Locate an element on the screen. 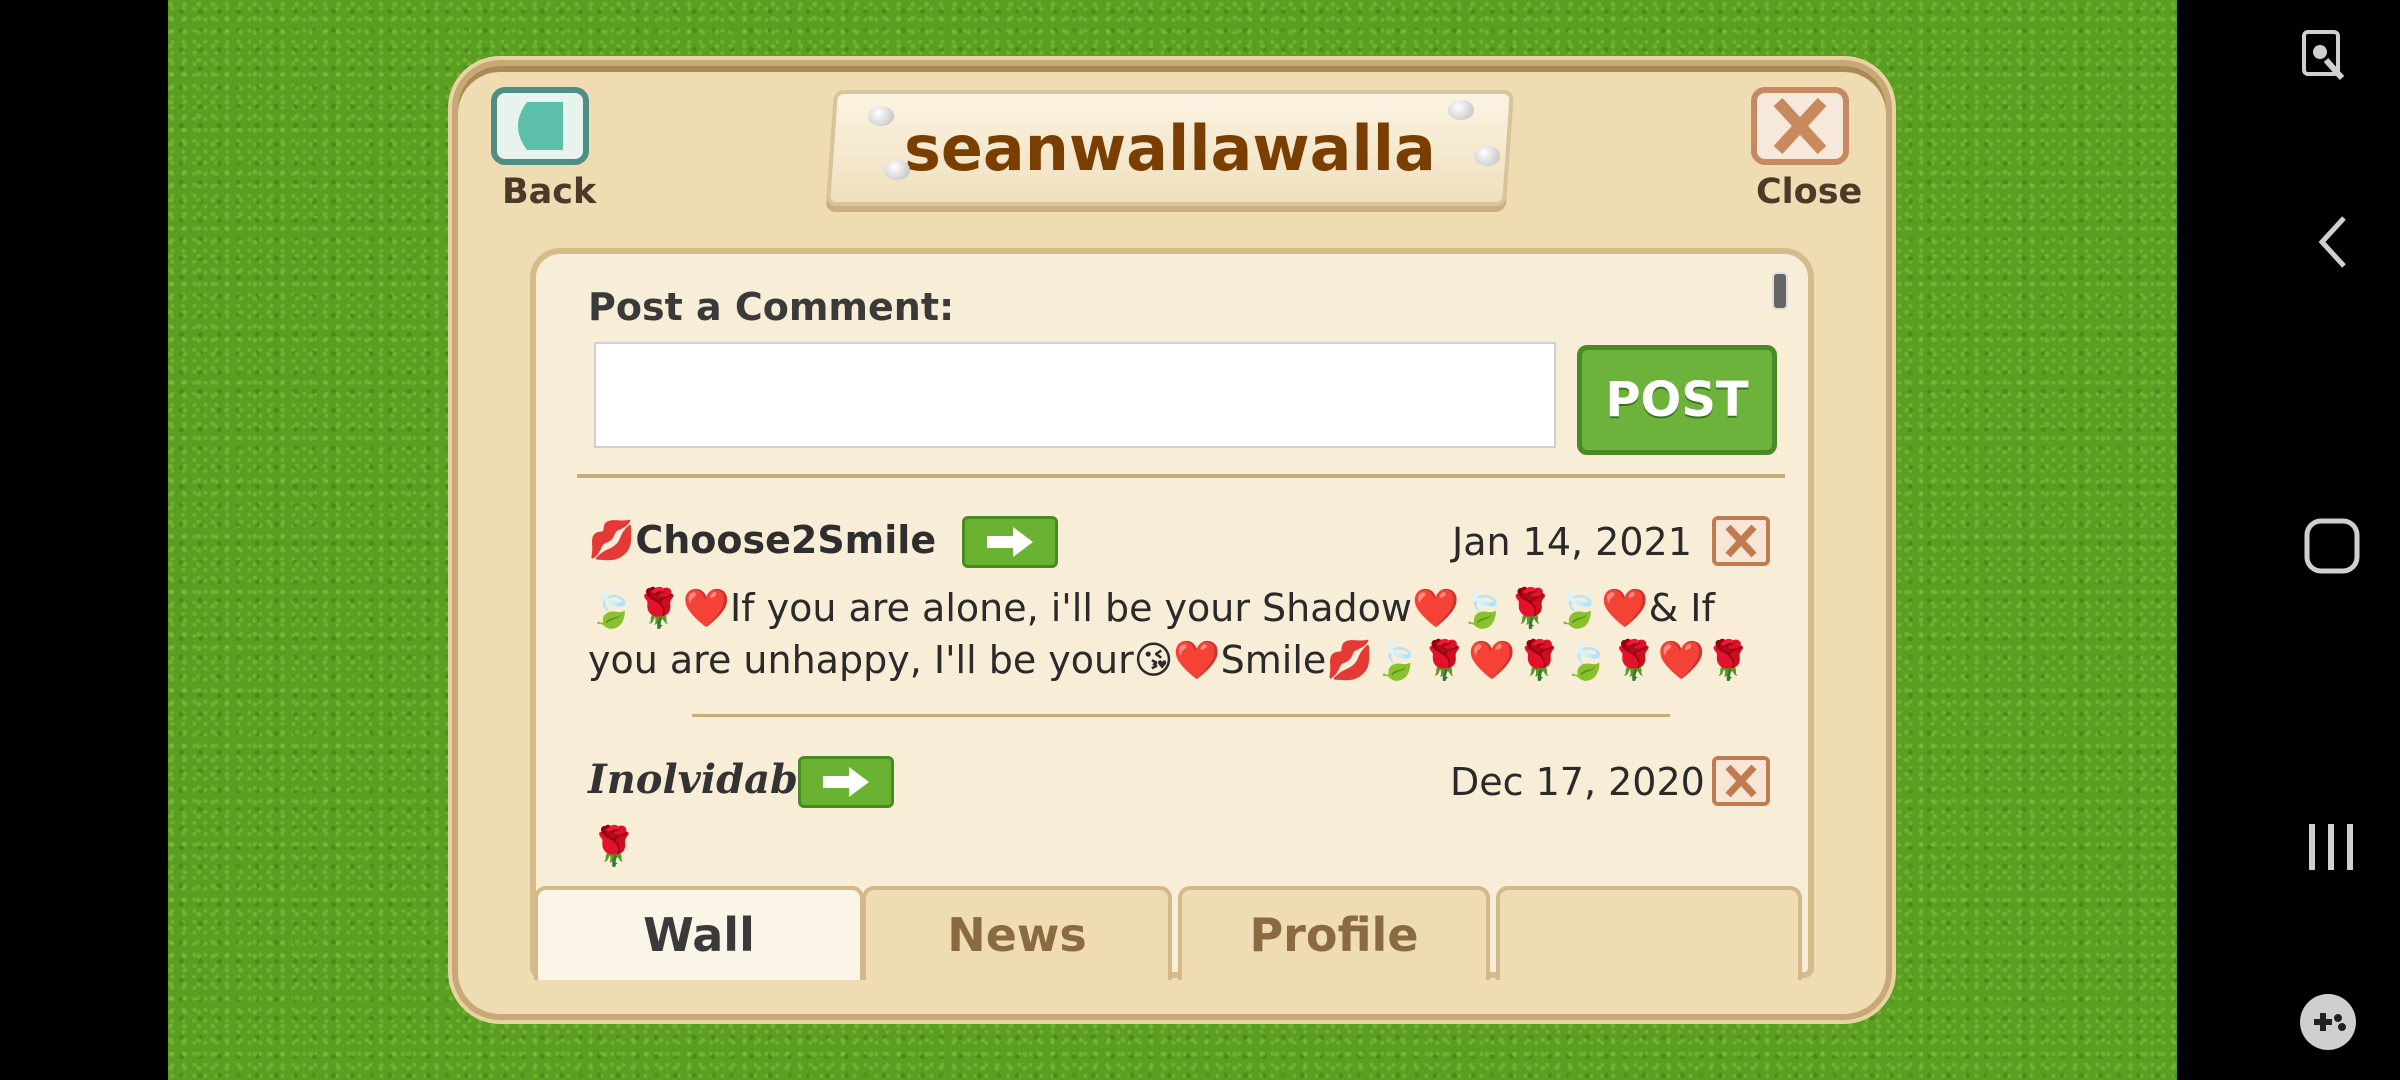 This screenshot has width=2400, height=1080. post-message: 🌹 is located at coordinates (614, 846).